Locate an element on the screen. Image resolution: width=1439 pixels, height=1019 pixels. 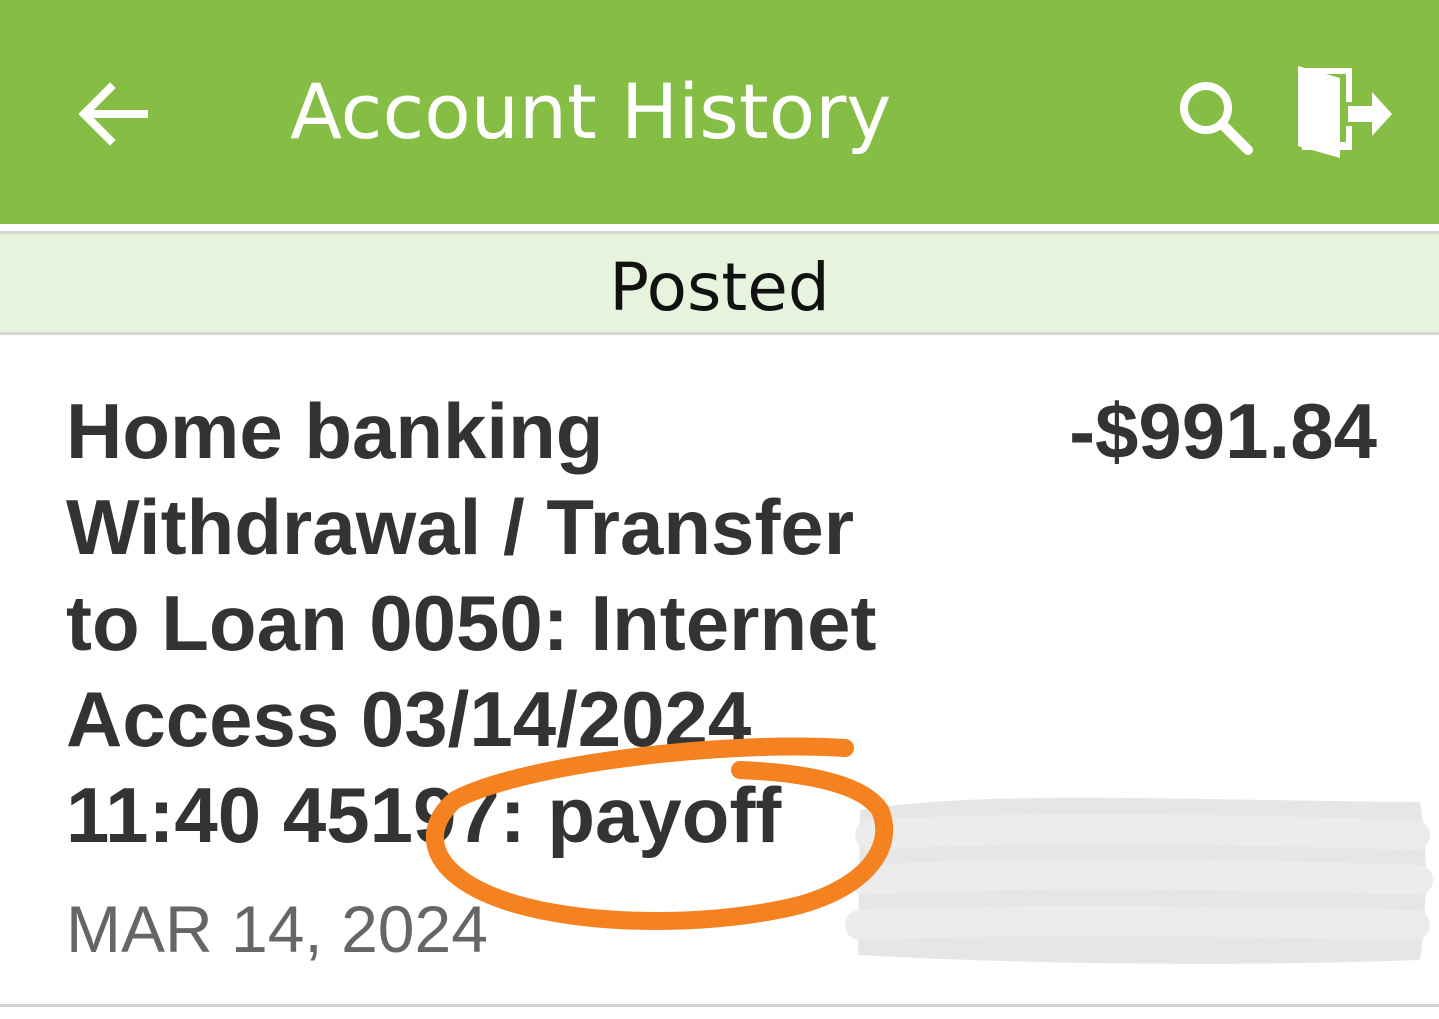
search-icon is located at coordinates (1216, 118).